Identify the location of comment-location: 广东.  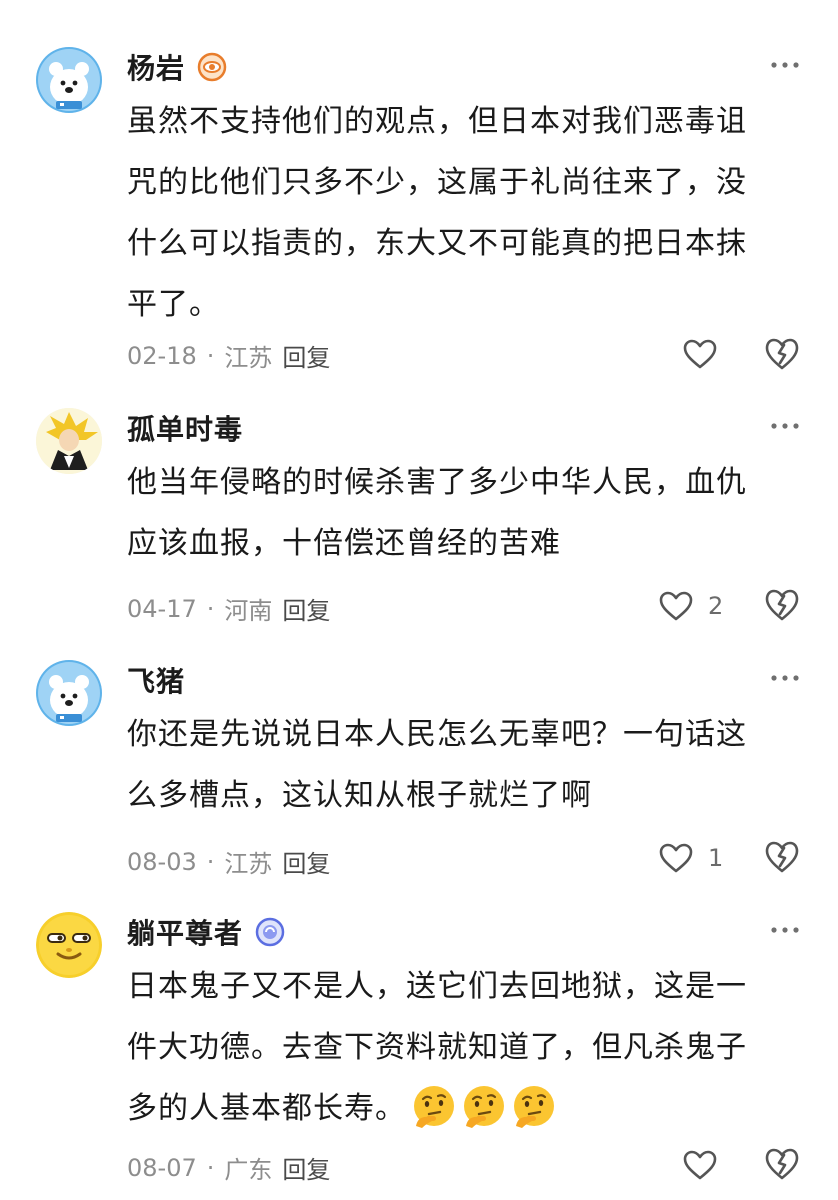
(248, 1170).